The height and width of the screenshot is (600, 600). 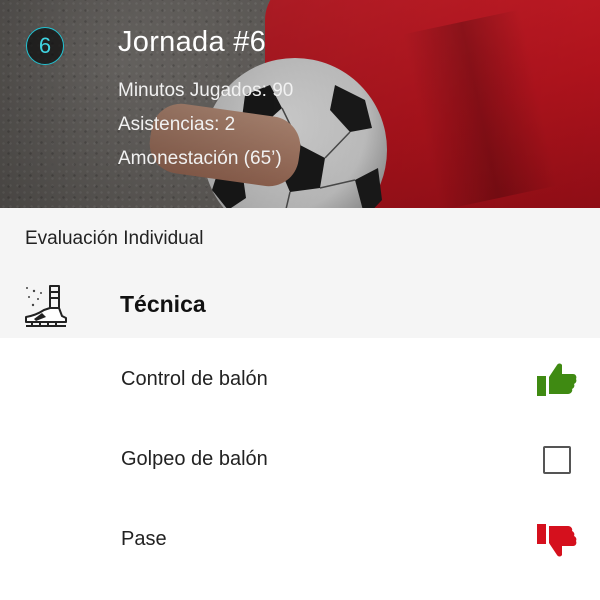 What do you see at coordinates (45, 46) in the screenshot?
I see `round-number-badge: 6` at bounding box center [45, 46].